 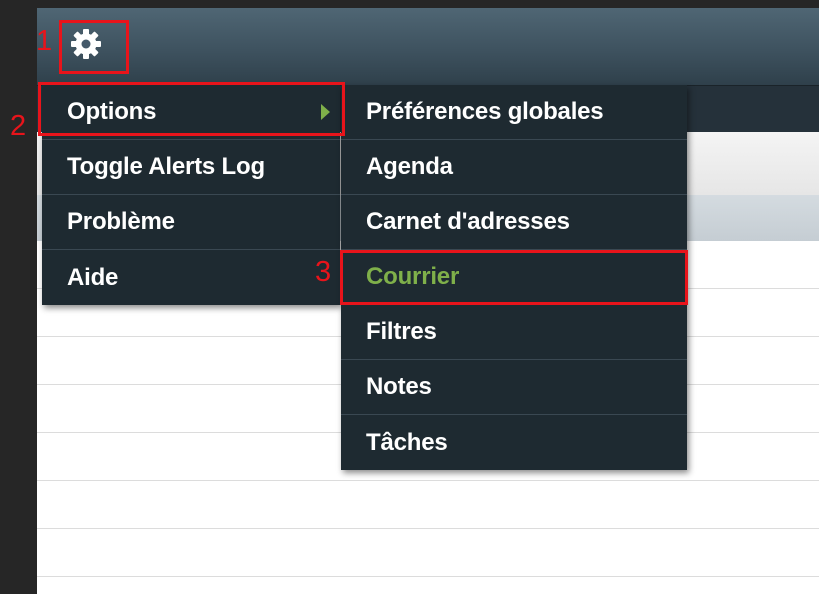 I want to click on step-number-2: 2, so click(x=18, y=126).